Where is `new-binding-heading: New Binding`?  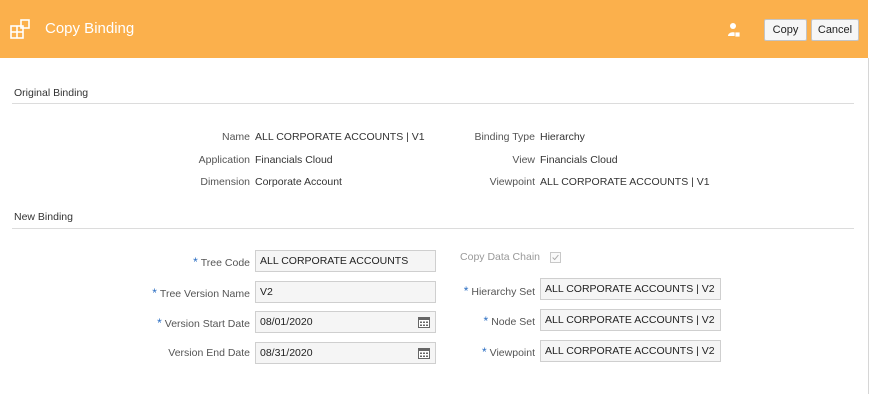
new-binding-heading: New Binding is located at coordinates (43, 217).